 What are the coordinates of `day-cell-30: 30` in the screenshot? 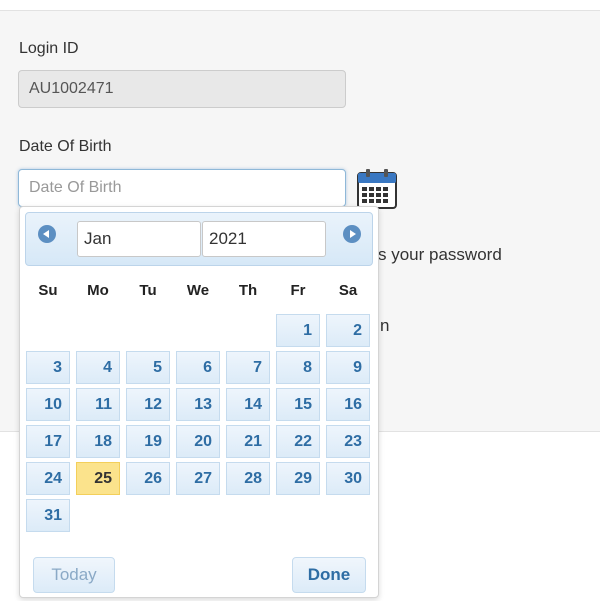 It's located at (348, 478).